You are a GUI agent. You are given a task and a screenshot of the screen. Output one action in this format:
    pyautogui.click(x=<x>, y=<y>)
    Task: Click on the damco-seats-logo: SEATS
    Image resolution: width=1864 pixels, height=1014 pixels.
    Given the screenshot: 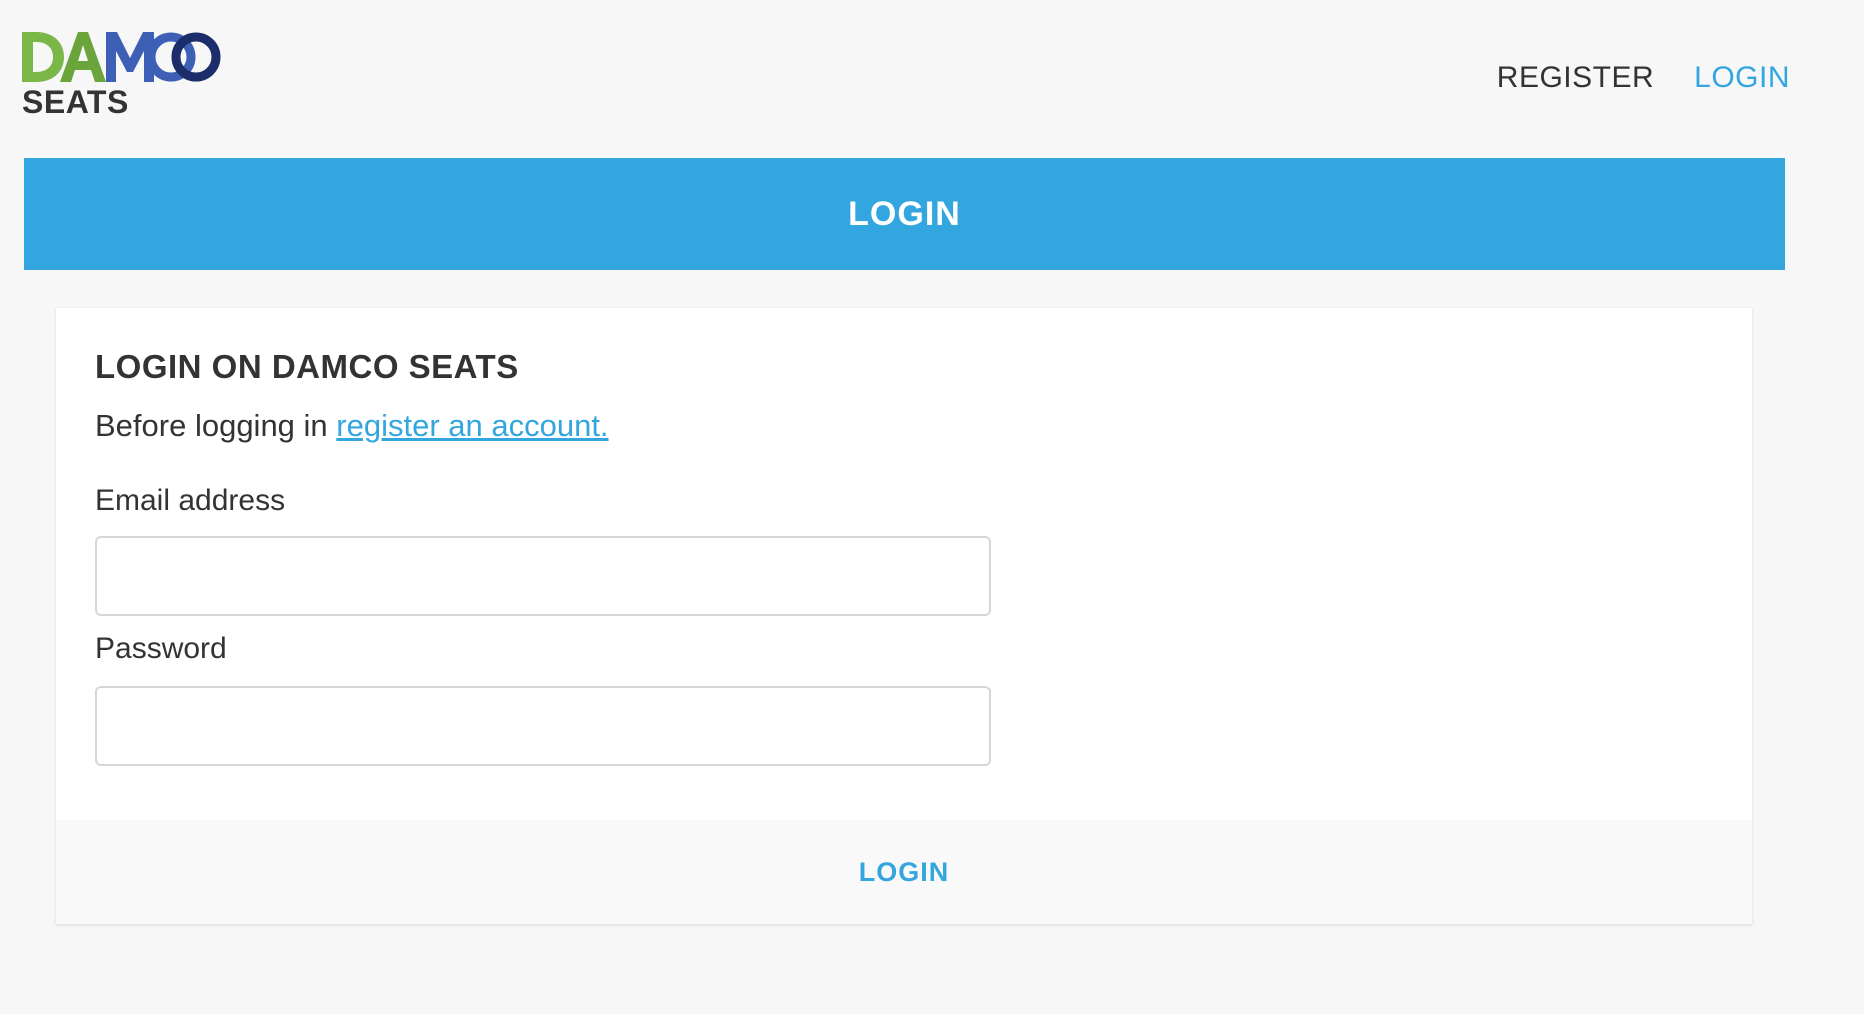 What is the action you would take?
    pyautogui.click(x=122, y=75)
    